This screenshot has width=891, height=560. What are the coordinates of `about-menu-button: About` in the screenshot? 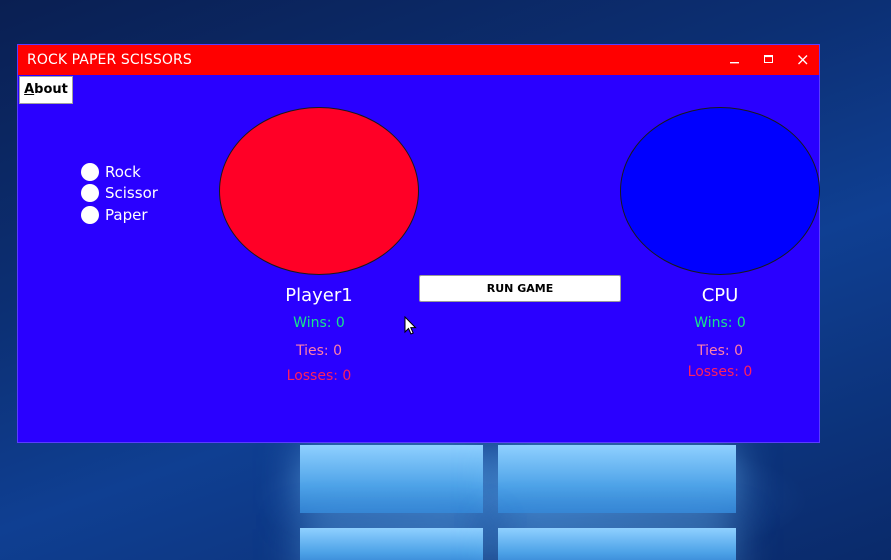 It's located at (46, 90).